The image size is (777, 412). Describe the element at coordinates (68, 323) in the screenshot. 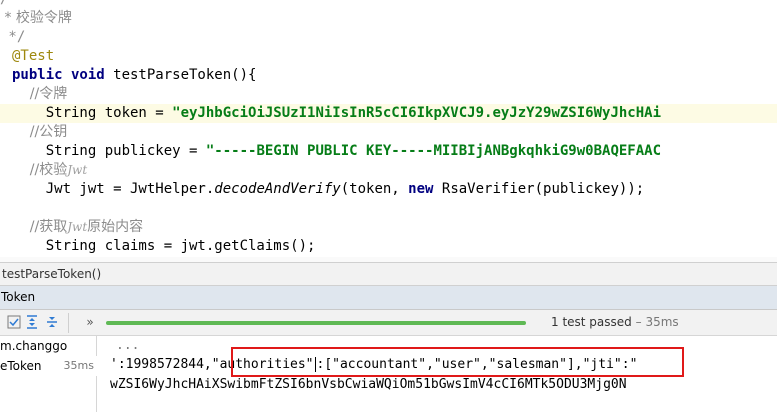

I see `toolbar-separator` at that location.